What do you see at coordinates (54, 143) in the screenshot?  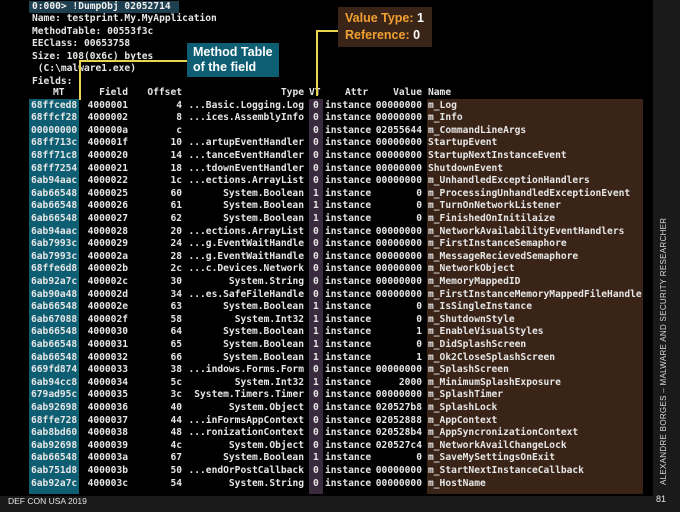 I see `cell-mt: 68ff713c` at bounding box center [54, 143].